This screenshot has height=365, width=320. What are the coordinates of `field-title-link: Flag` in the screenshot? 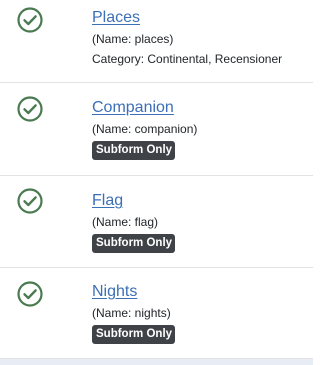 It's located at (107, 201).